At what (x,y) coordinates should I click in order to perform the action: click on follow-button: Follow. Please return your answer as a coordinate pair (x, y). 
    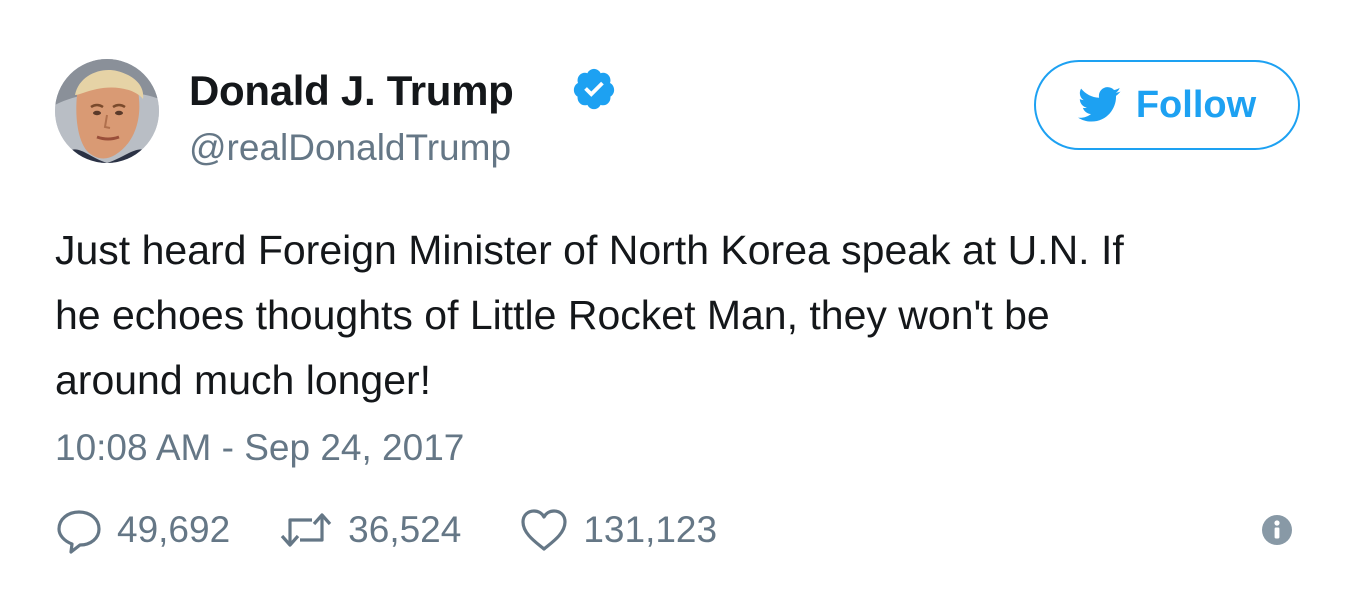
    Looking at the image, I should click on (1167, 105).